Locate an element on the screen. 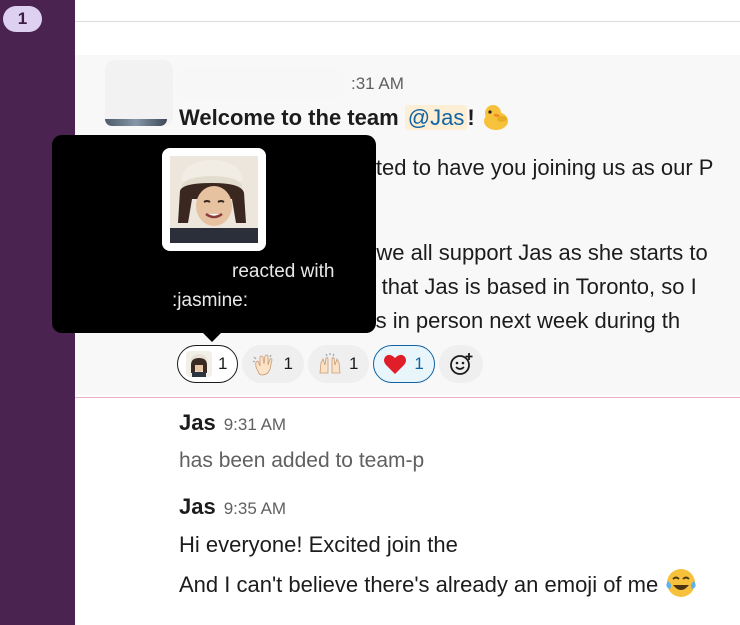  reaction-tooltip: reacted with :jasmine: is located at coordinates (214, 234).